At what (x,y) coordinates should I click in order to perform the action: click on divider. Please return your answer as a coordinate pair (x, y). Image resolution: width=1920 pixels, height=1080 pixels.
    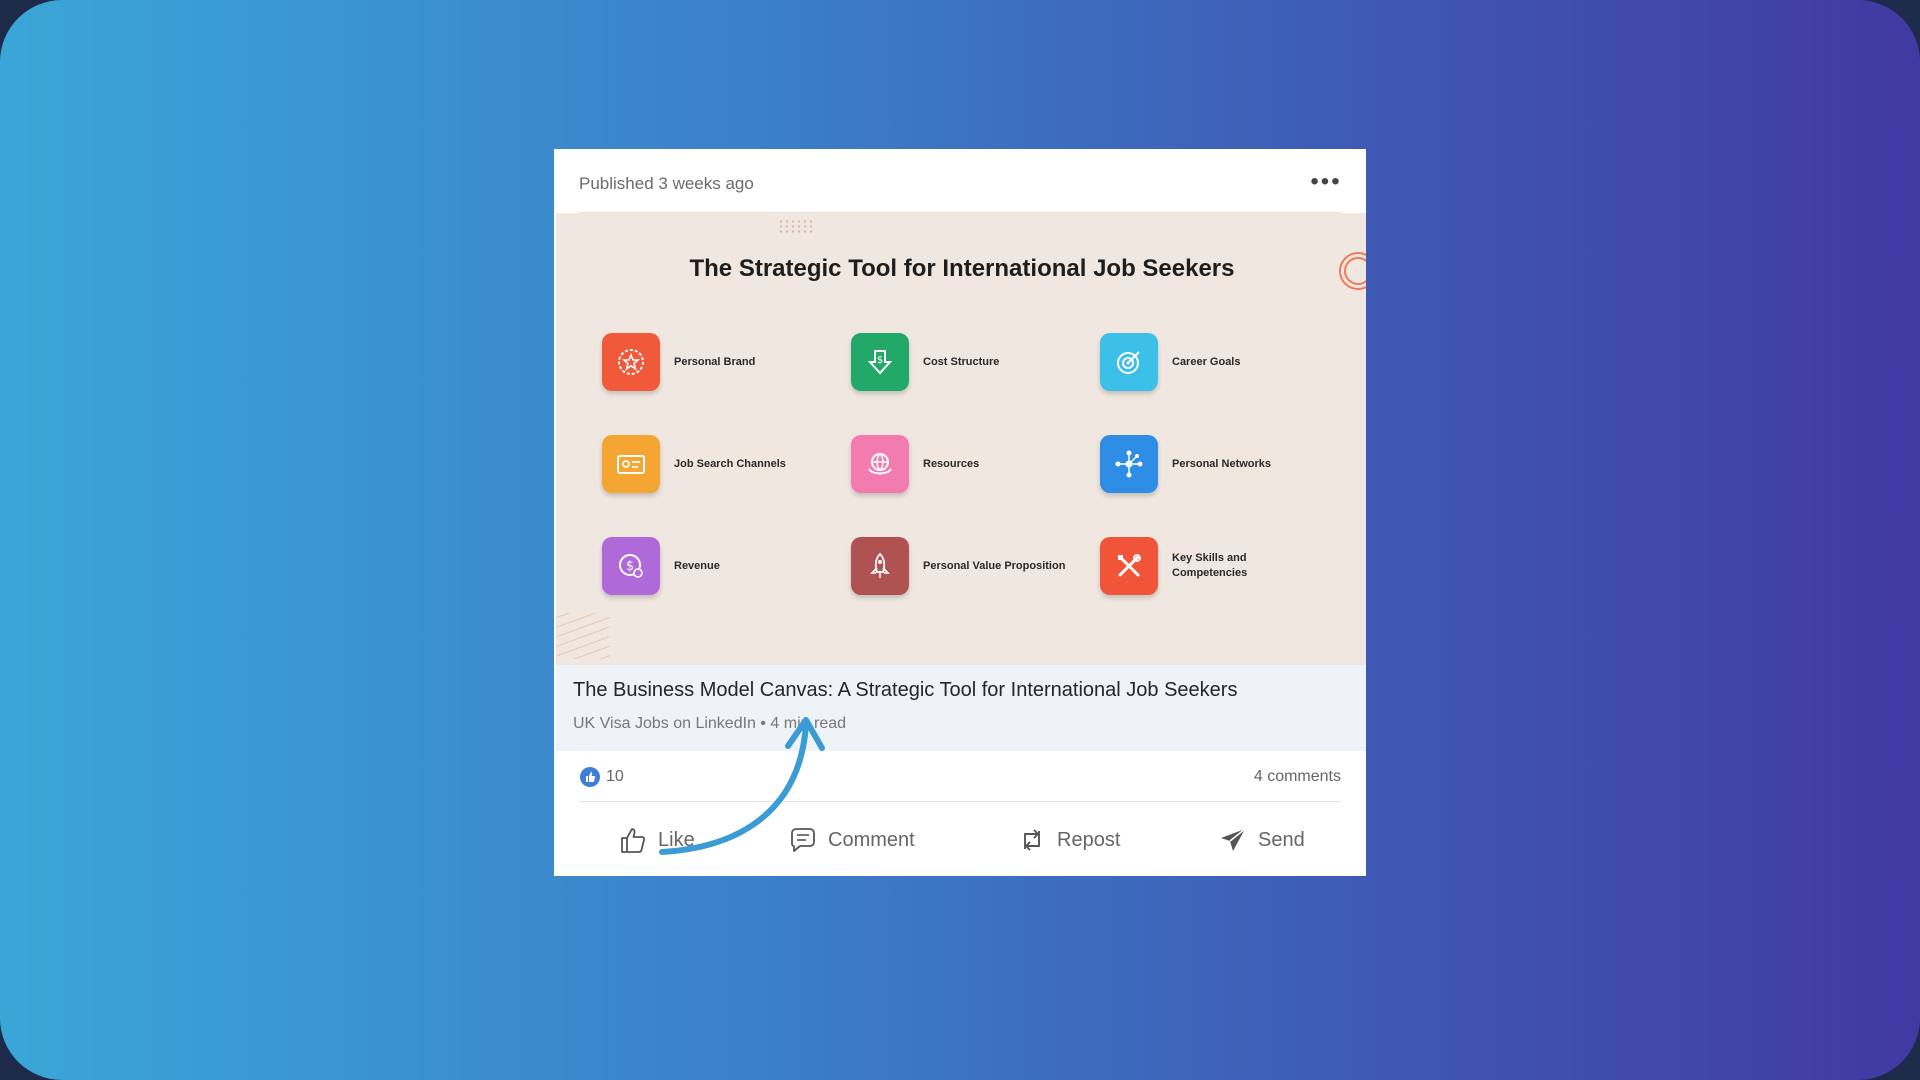
    Looking at the image, I should click on (960, 801).